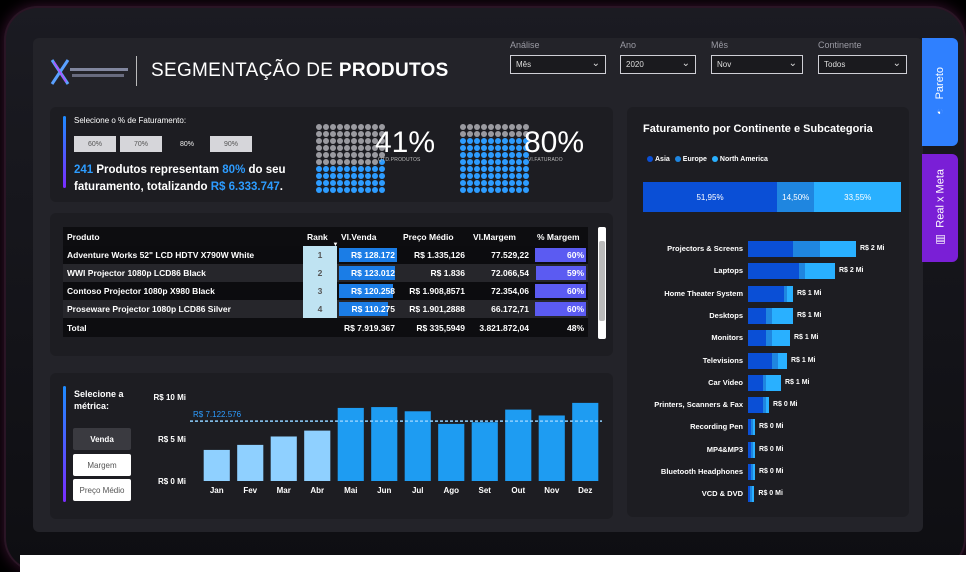  What do you see at coordinates (231, 144) in the screenshot?
I see `percent-option-90: 90%` at bounding box center [231, 144].